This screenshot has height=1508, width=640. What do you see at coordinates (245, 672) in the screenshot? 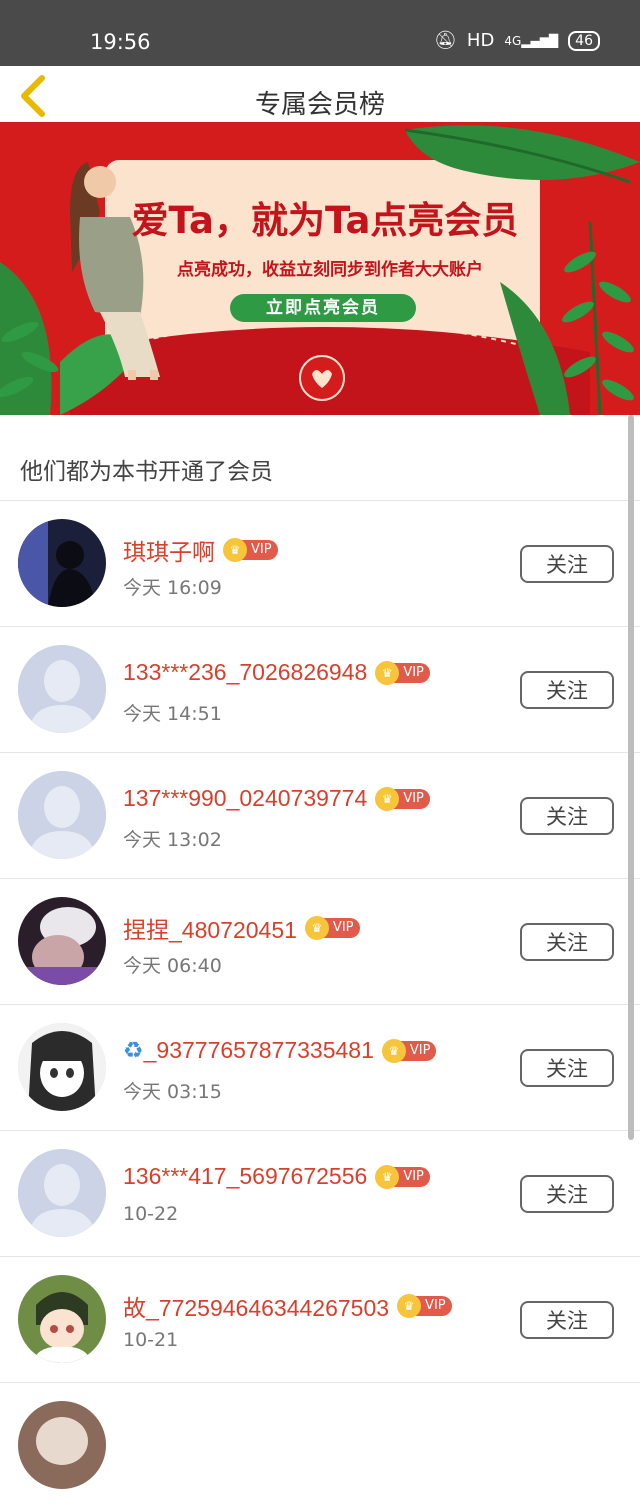
I see `member-name: 133***236_7026826948` at bounding box center [245, 672].